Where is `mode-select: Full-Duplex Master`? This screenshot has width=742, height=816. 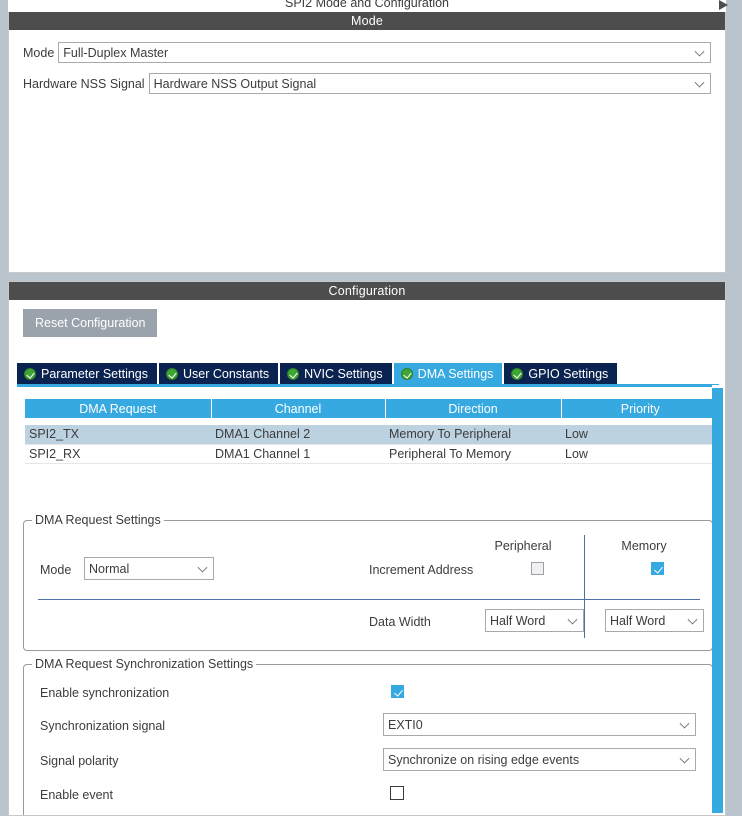 mode-select: Full-Duplex Master is located at coordinates (384, 52).